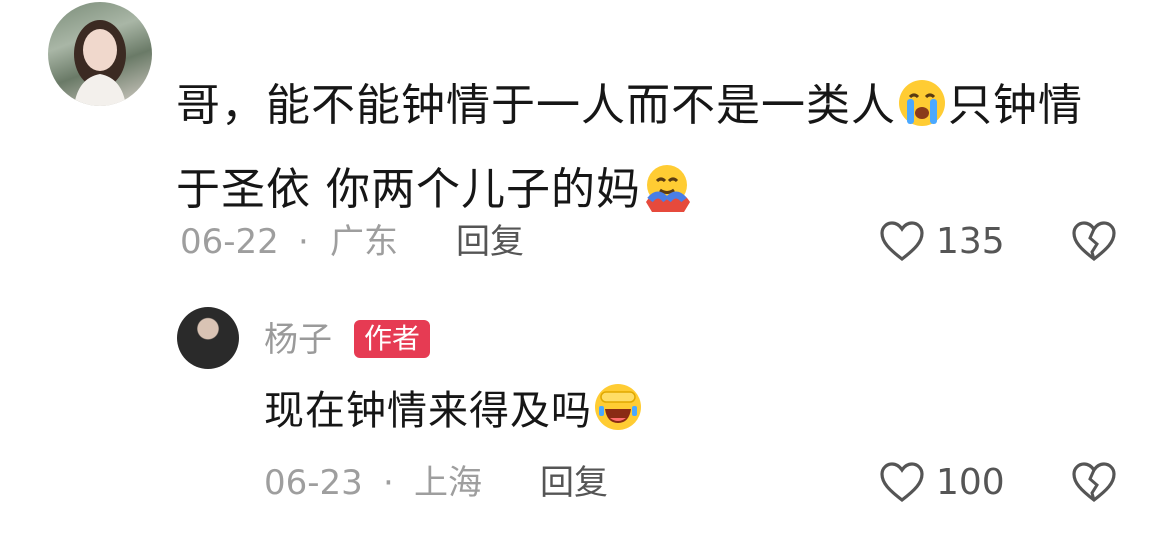  I want to click on dislike-button, so click(1094, 241).